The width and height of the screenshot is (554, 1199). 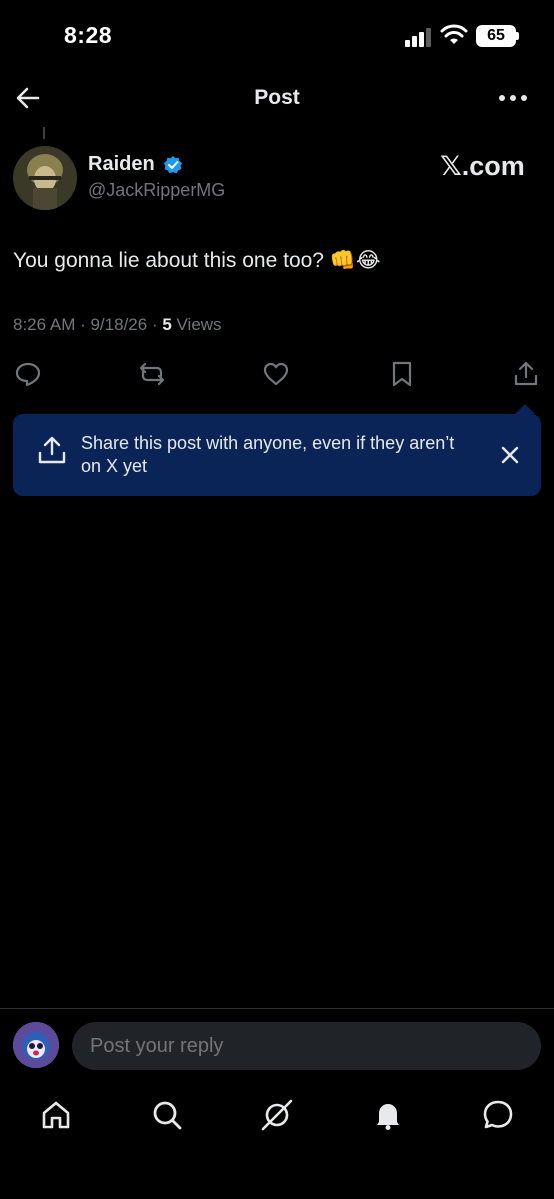 What do you see at coordinates (277, 1115) in the screenshot?
I see `grok-icon` at bounding box center [277, 1115].